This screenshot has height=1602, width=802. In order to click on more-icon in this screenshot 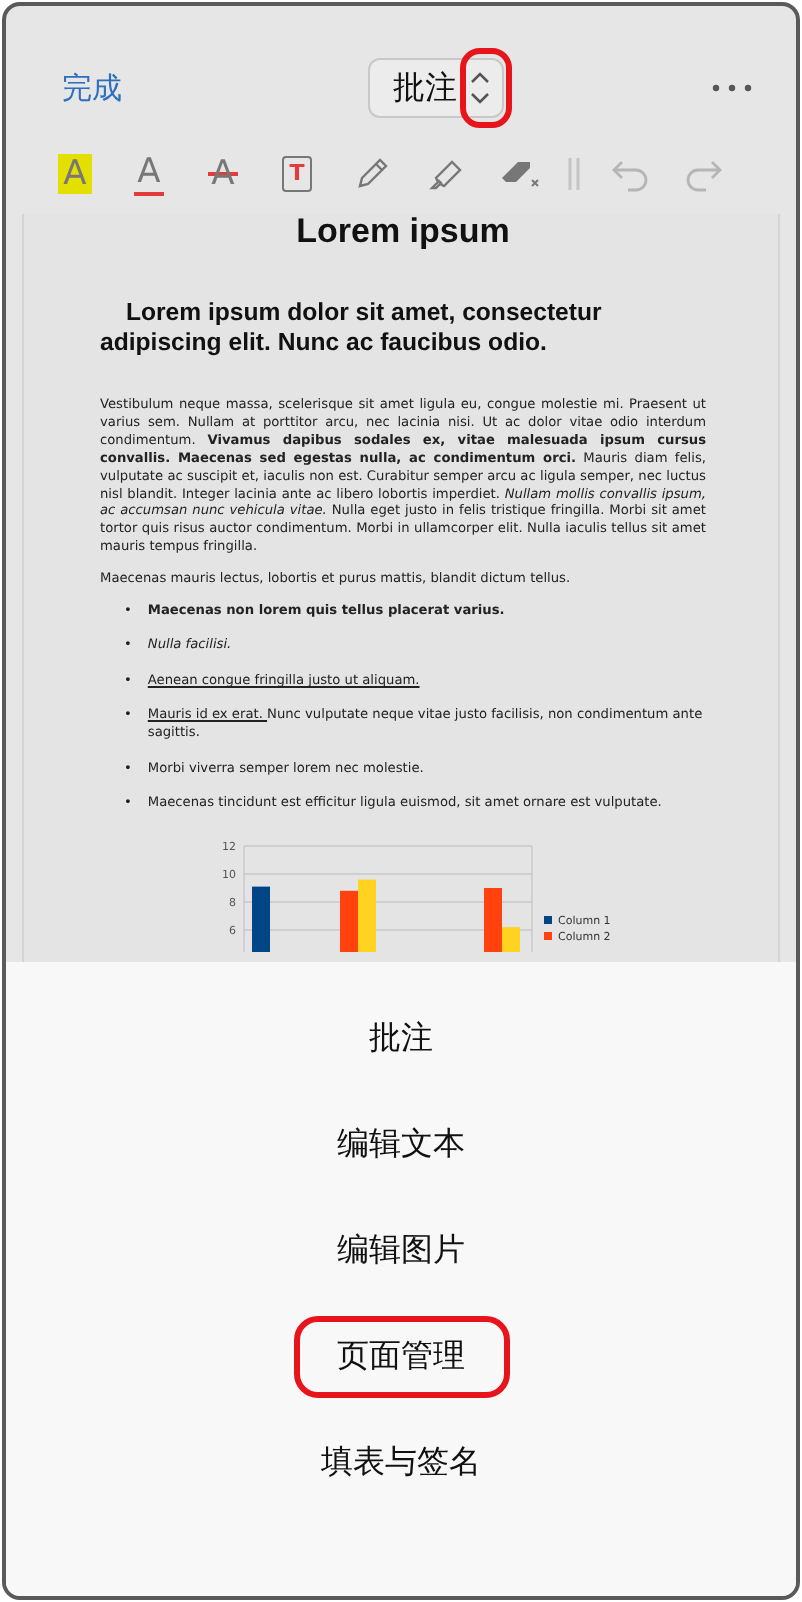, I will do `click(732, 88)`.